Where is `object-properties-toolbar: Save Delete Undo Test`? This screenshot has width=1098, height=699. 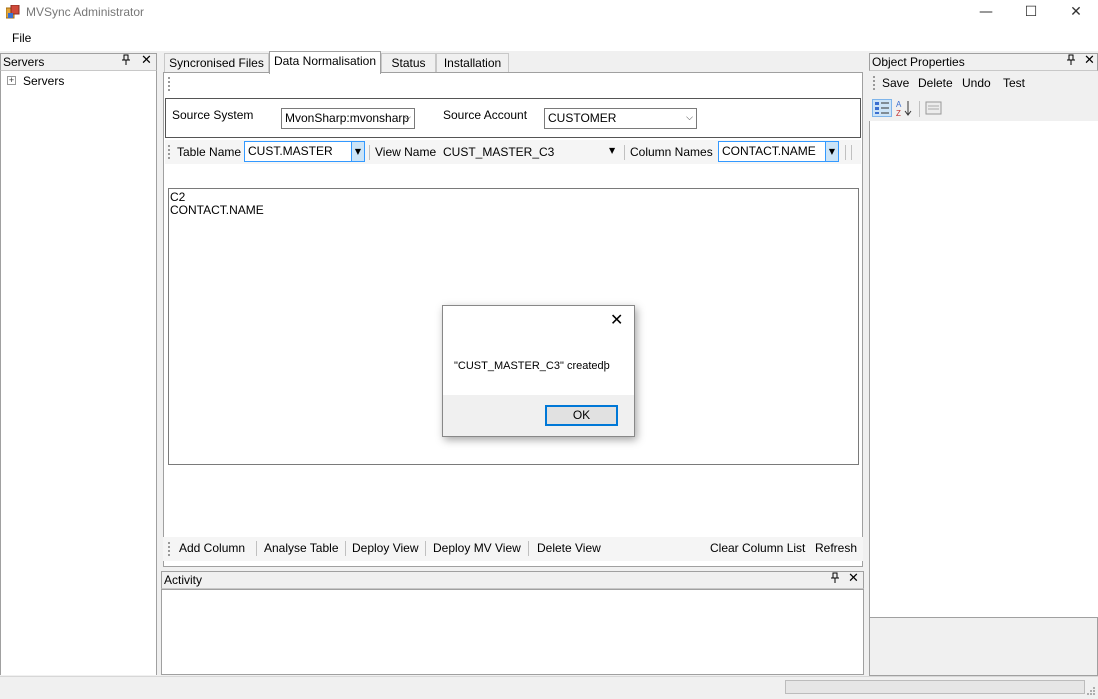
object-properties-toolbar: Save Delete Undo Test is located at coordinates (983, 83).